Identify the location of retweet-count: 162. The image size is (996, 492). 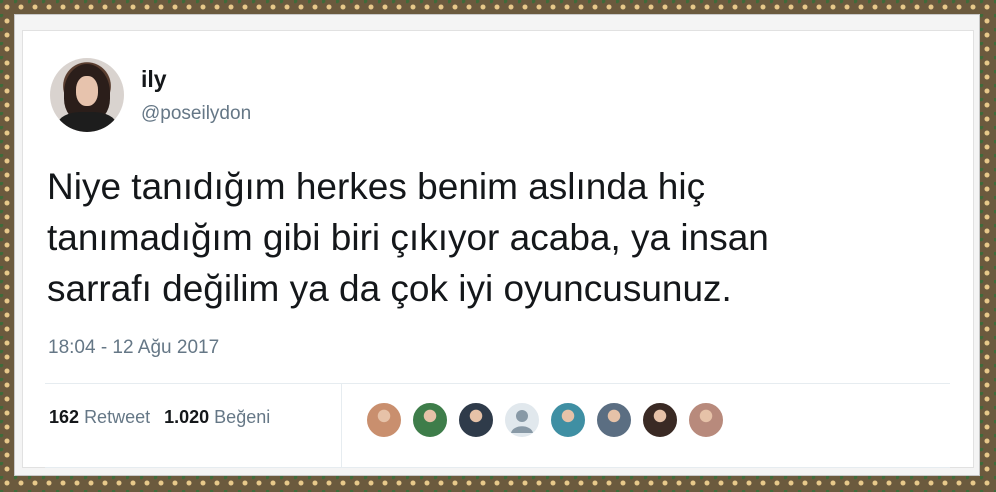
(64, 417).